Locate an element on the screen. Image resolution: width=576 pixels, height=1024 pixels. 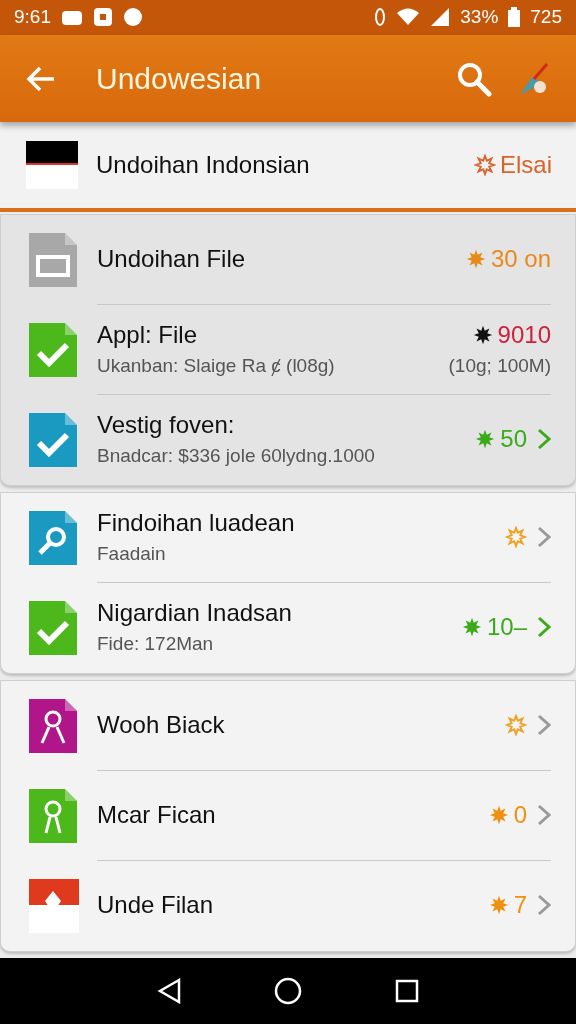
list-item: Nigardian Inadsan Fide: 172Man 10– is located at coordinates (288, 627).